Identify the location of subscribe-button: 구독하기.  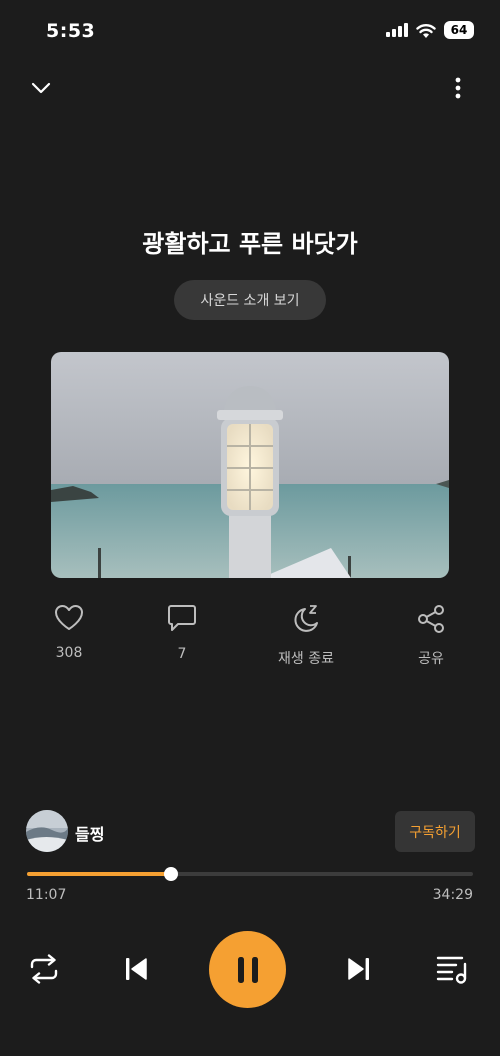
(435, 831).